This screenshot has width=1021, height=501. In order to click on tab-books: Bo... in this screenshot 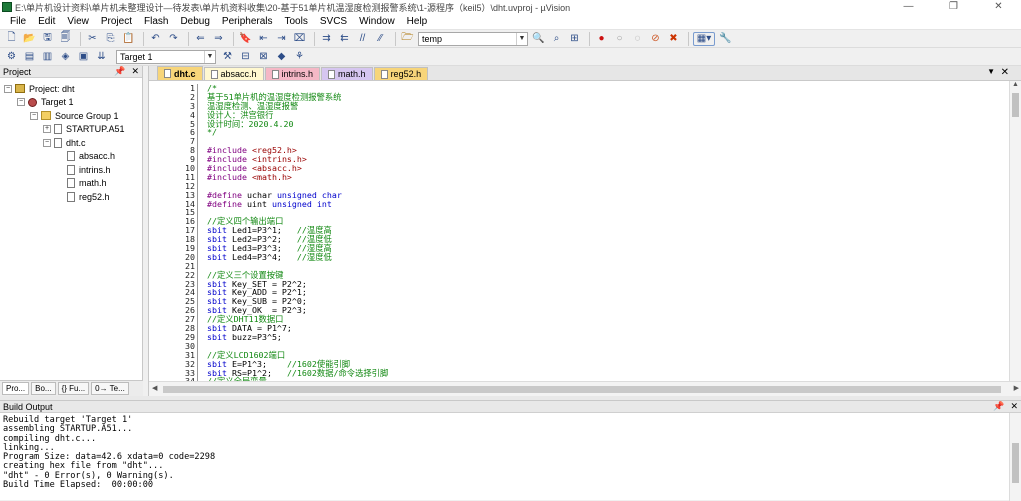, I will do `click(43, 388)`.